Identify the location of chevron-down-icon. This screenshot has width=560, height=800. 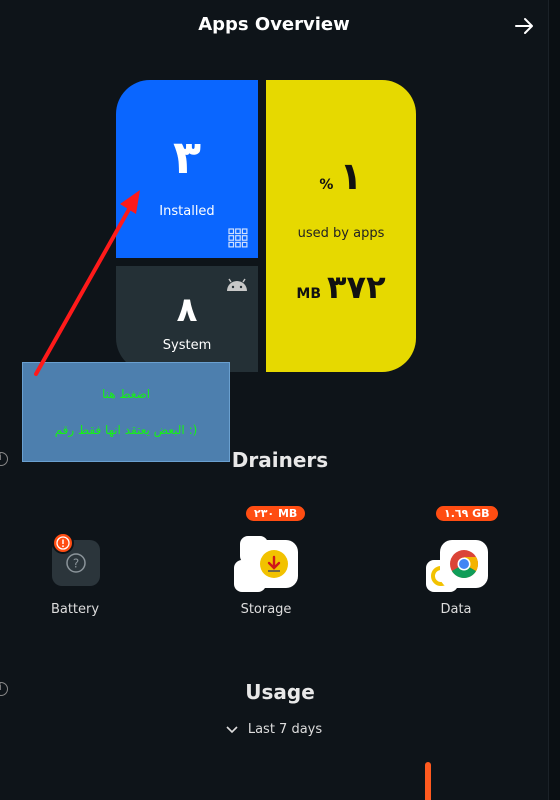
(232, 729).